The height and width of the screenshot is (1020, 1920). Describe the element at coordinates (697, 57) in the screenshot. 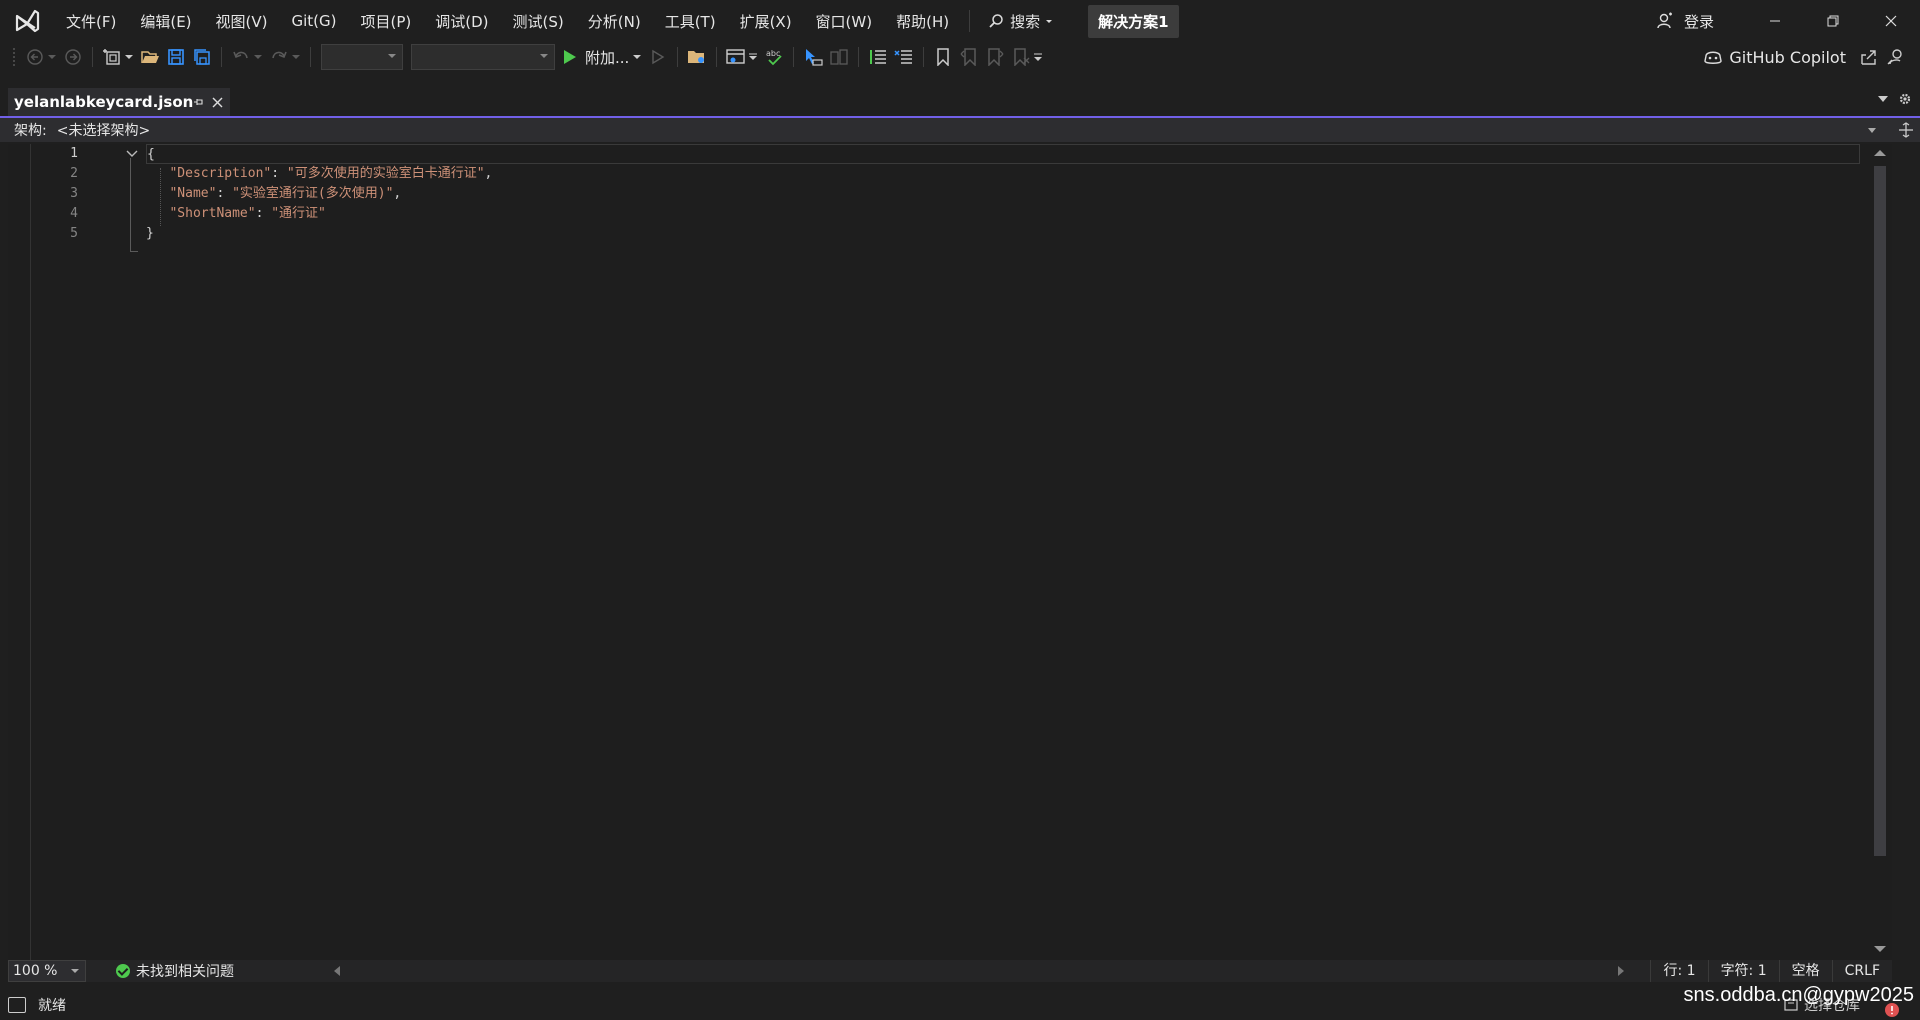

I see `open-folder-in-explorer-button` at that location.